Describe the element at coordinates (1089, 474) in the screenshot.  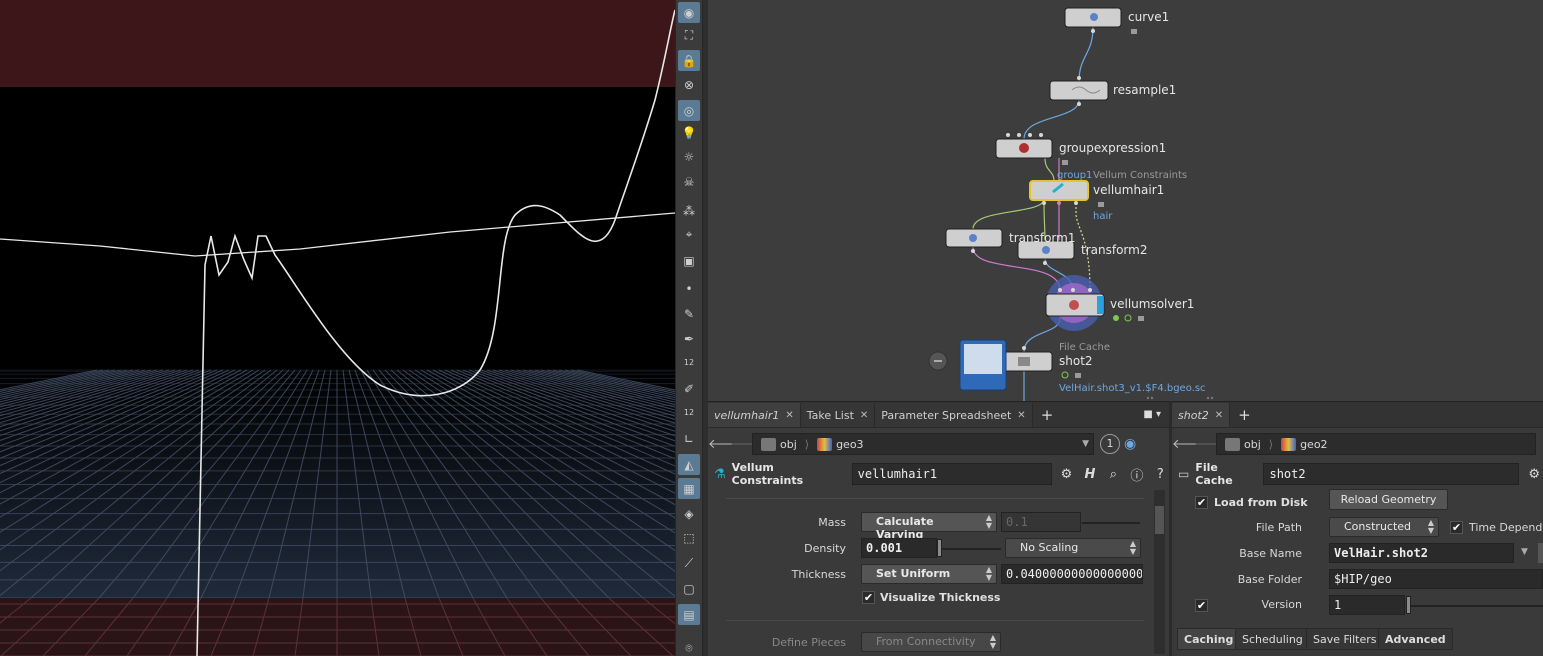
I see `help-h-icon: H` at that location.